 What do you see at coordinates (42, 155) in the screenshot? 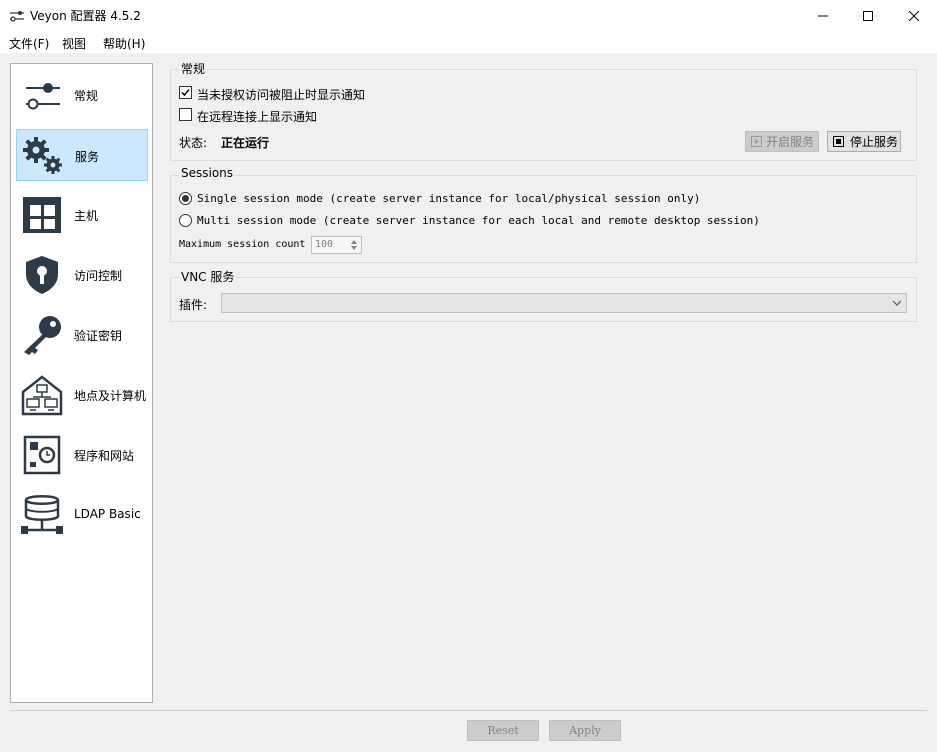
I see `gears-icon` at bounding box center [42, 155].